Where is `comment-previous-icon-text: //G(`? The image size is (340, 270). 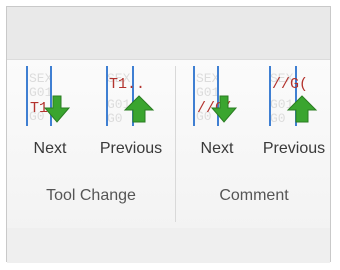
comment-previous-icon-text: //G( is located at coordinates (290, 84).